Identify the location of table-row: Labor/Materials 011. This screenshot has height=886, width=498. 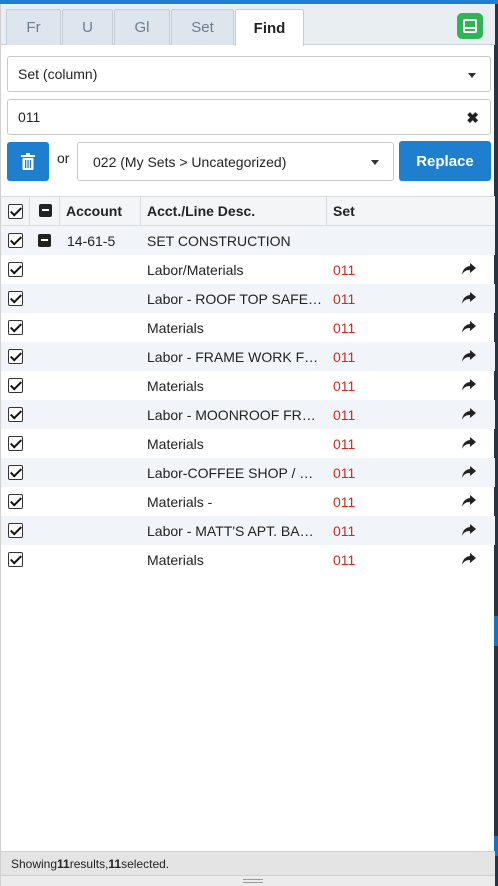
(248, 269).